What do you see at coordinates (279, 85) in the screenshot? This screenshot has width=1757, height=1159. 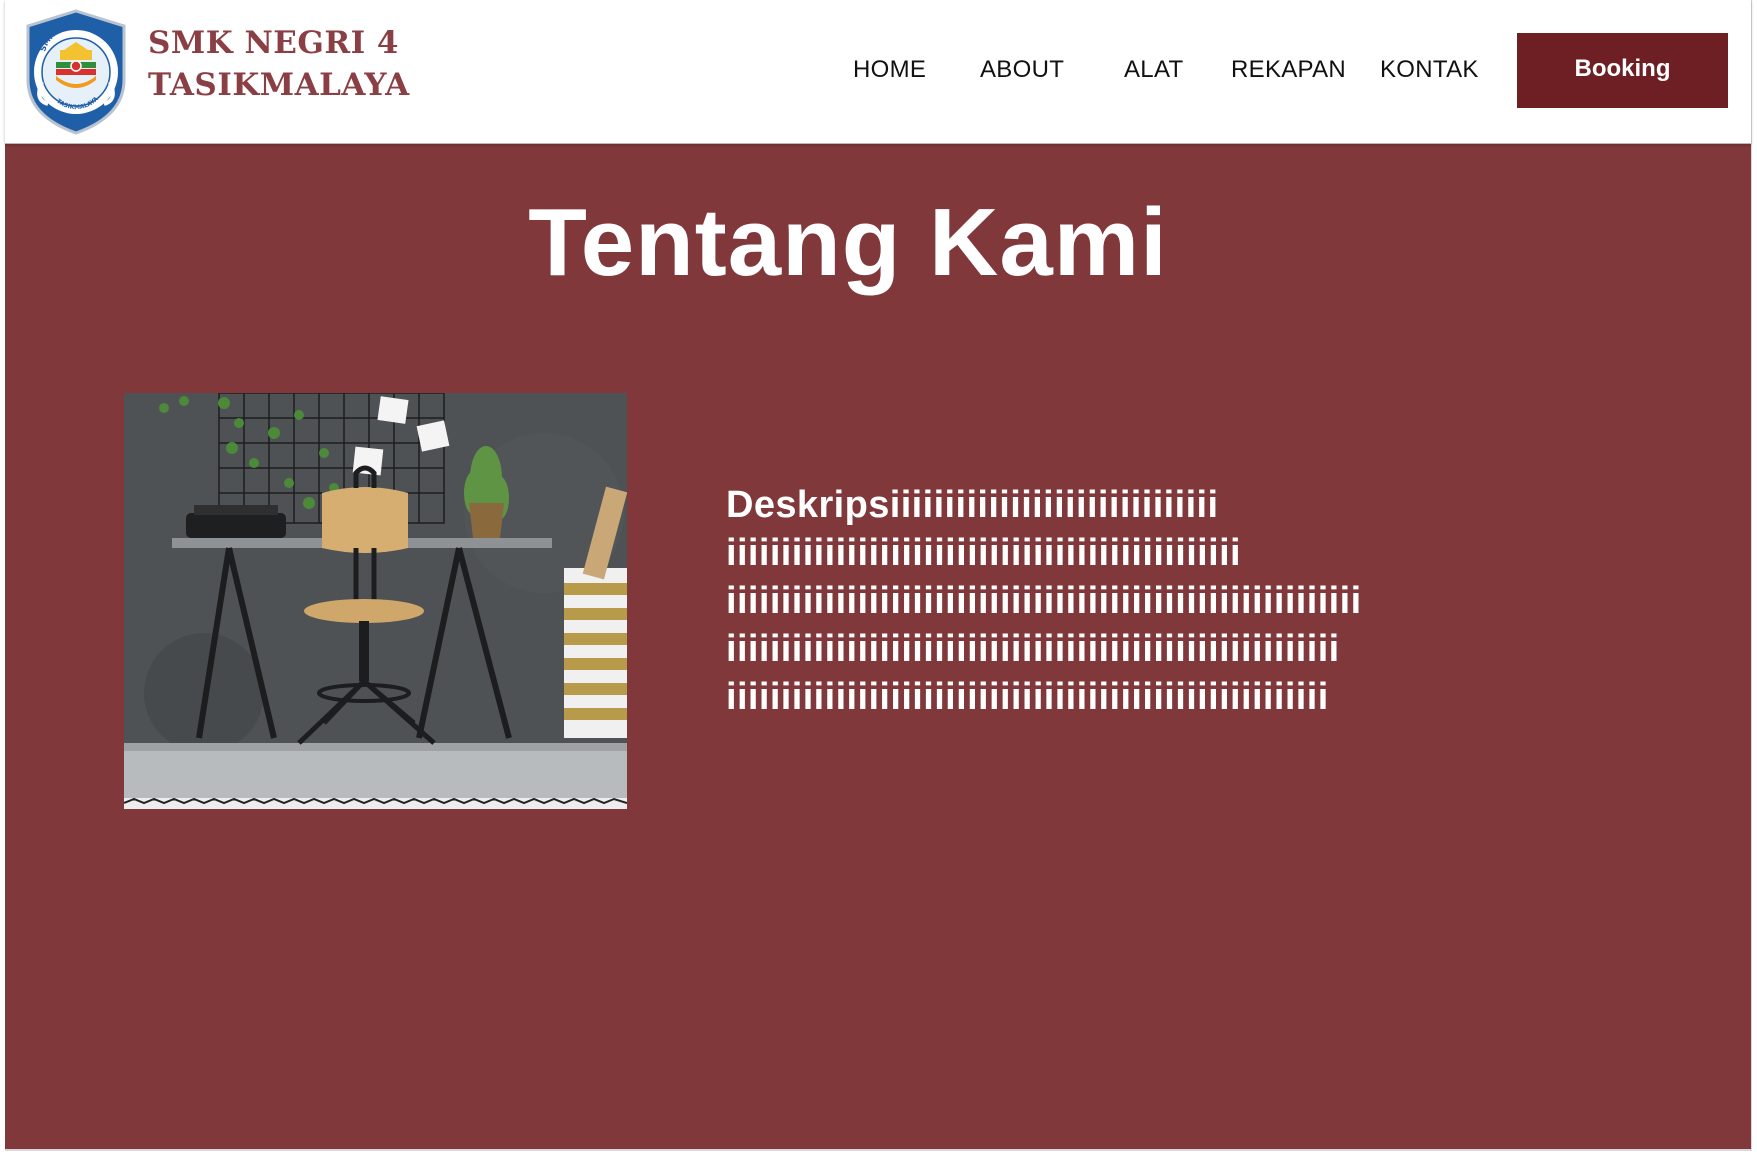 I see `school-name-line-2: TASIKMALAYA` at bounding box center [279, 85].